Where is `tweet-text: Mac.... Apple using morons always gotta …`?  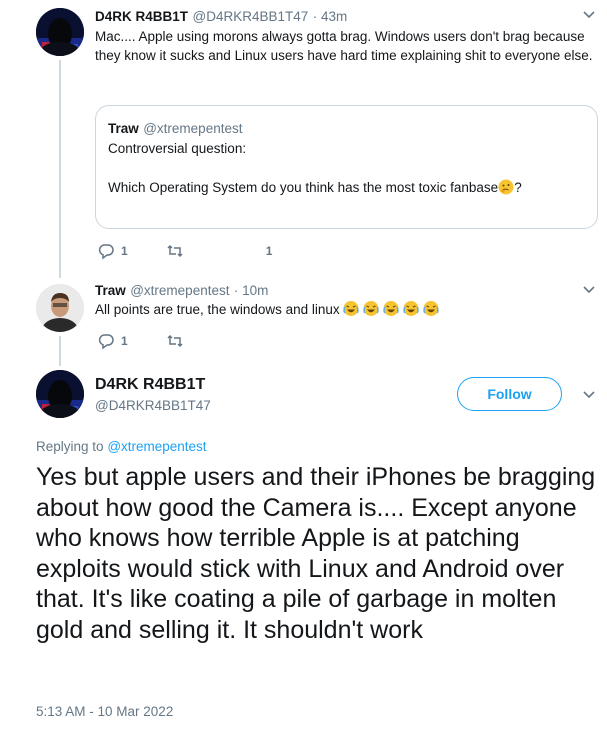 tweet-text: Mac.... Apple using morons always gotta … is located at coordinates (344, 46).